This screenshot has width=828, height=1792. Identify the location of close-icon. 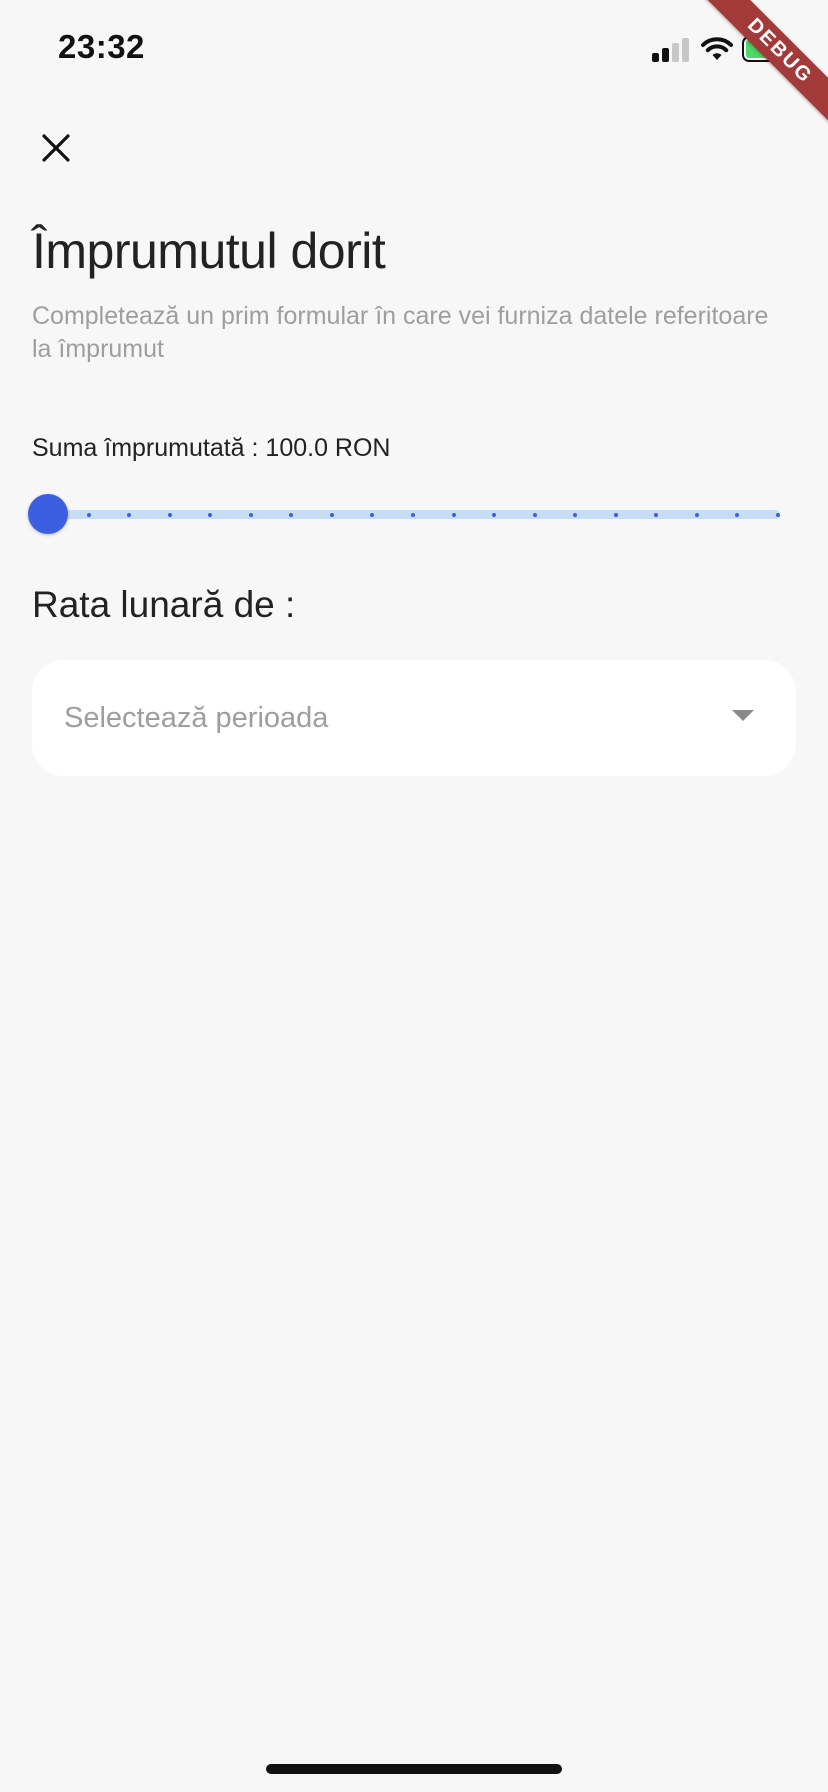
(56, 148).